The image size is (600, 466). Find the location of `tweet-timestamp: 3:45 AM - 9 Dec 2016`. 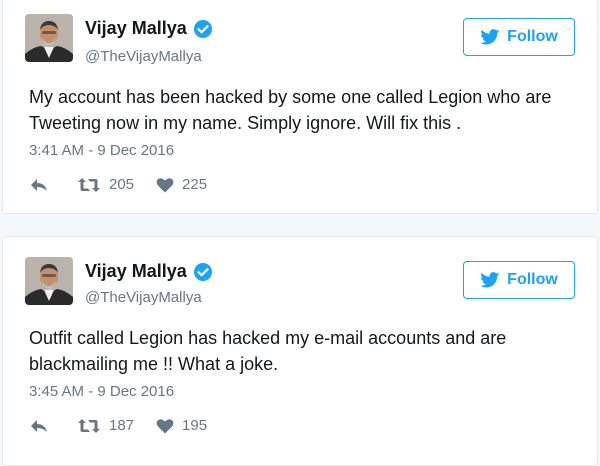

tweet-timestamp: 3:45 AM - 9 Dec 2016 is located at coordinates (101, 391).